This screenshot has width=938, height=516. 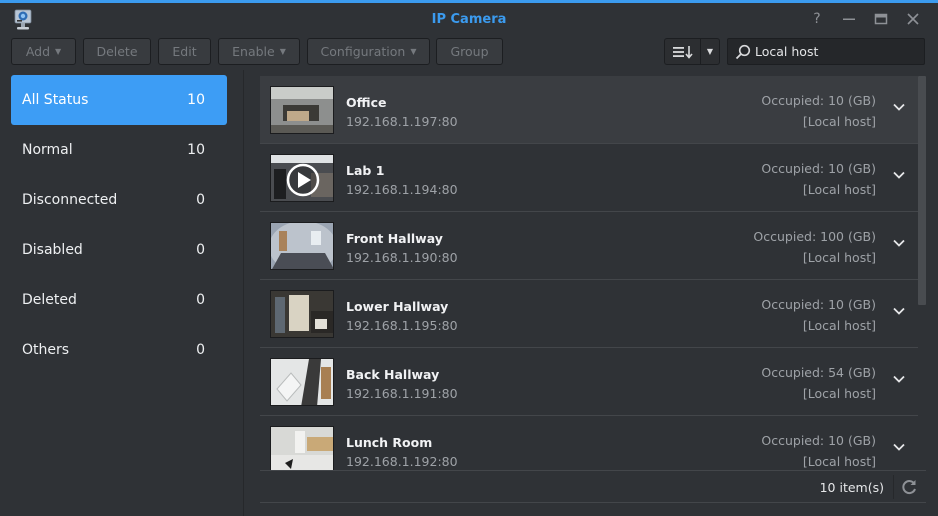 I want to click on help-icon: ?, so click(x=817, y=19).